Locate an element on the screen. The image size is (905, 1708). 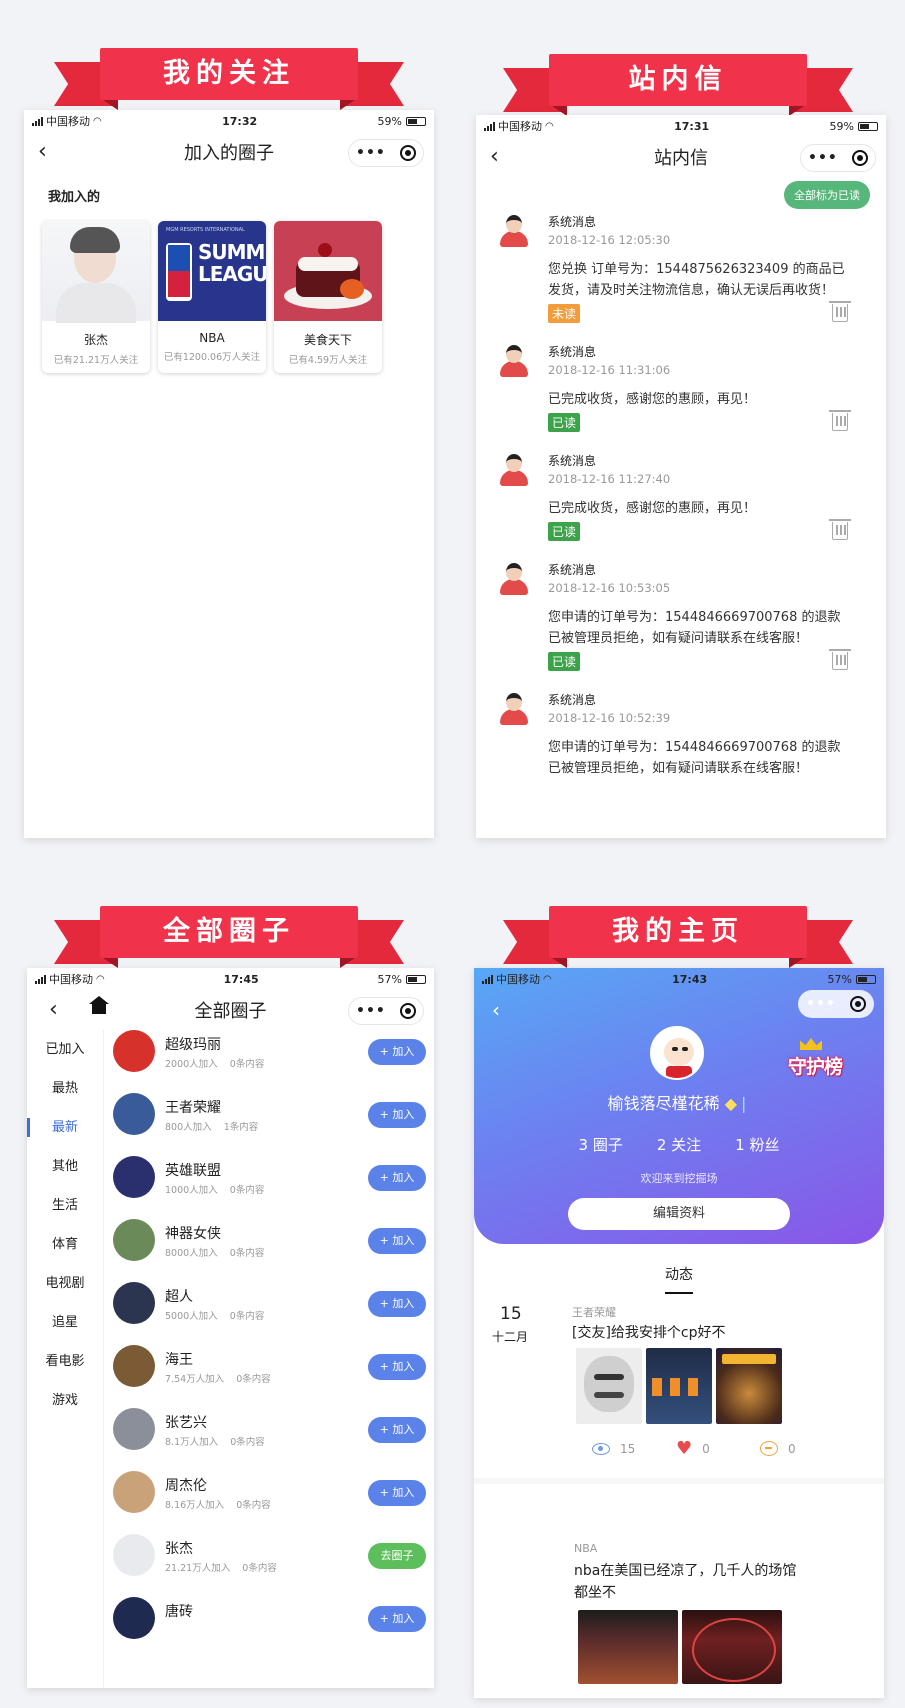
category-item: 生活 is located at coordinates (65, 1205).